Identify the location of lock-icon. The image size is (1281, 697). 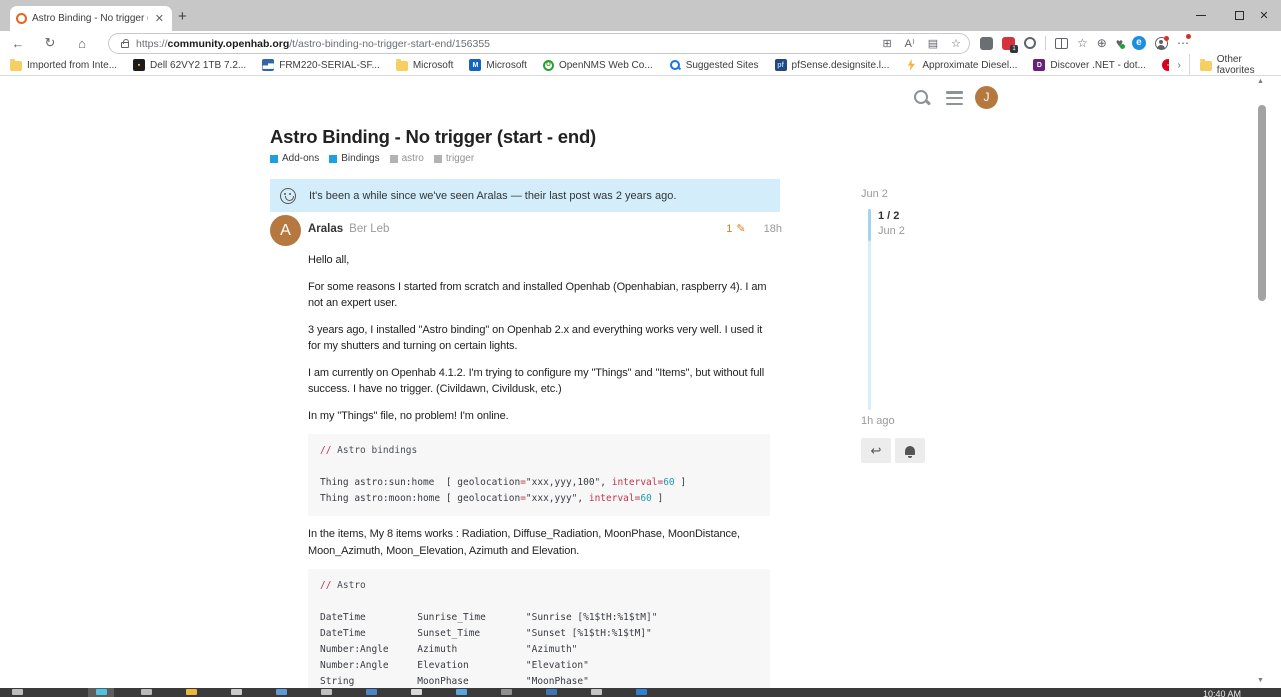
(125, 43).